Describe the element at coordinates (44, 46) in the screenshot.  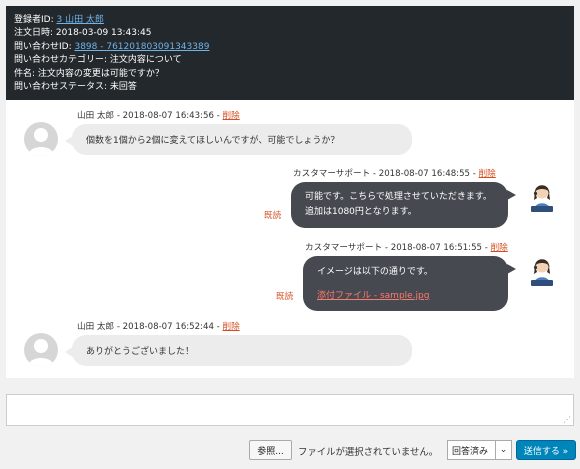
I see `inquiry-id-label: 問い合わせID:` at that location.